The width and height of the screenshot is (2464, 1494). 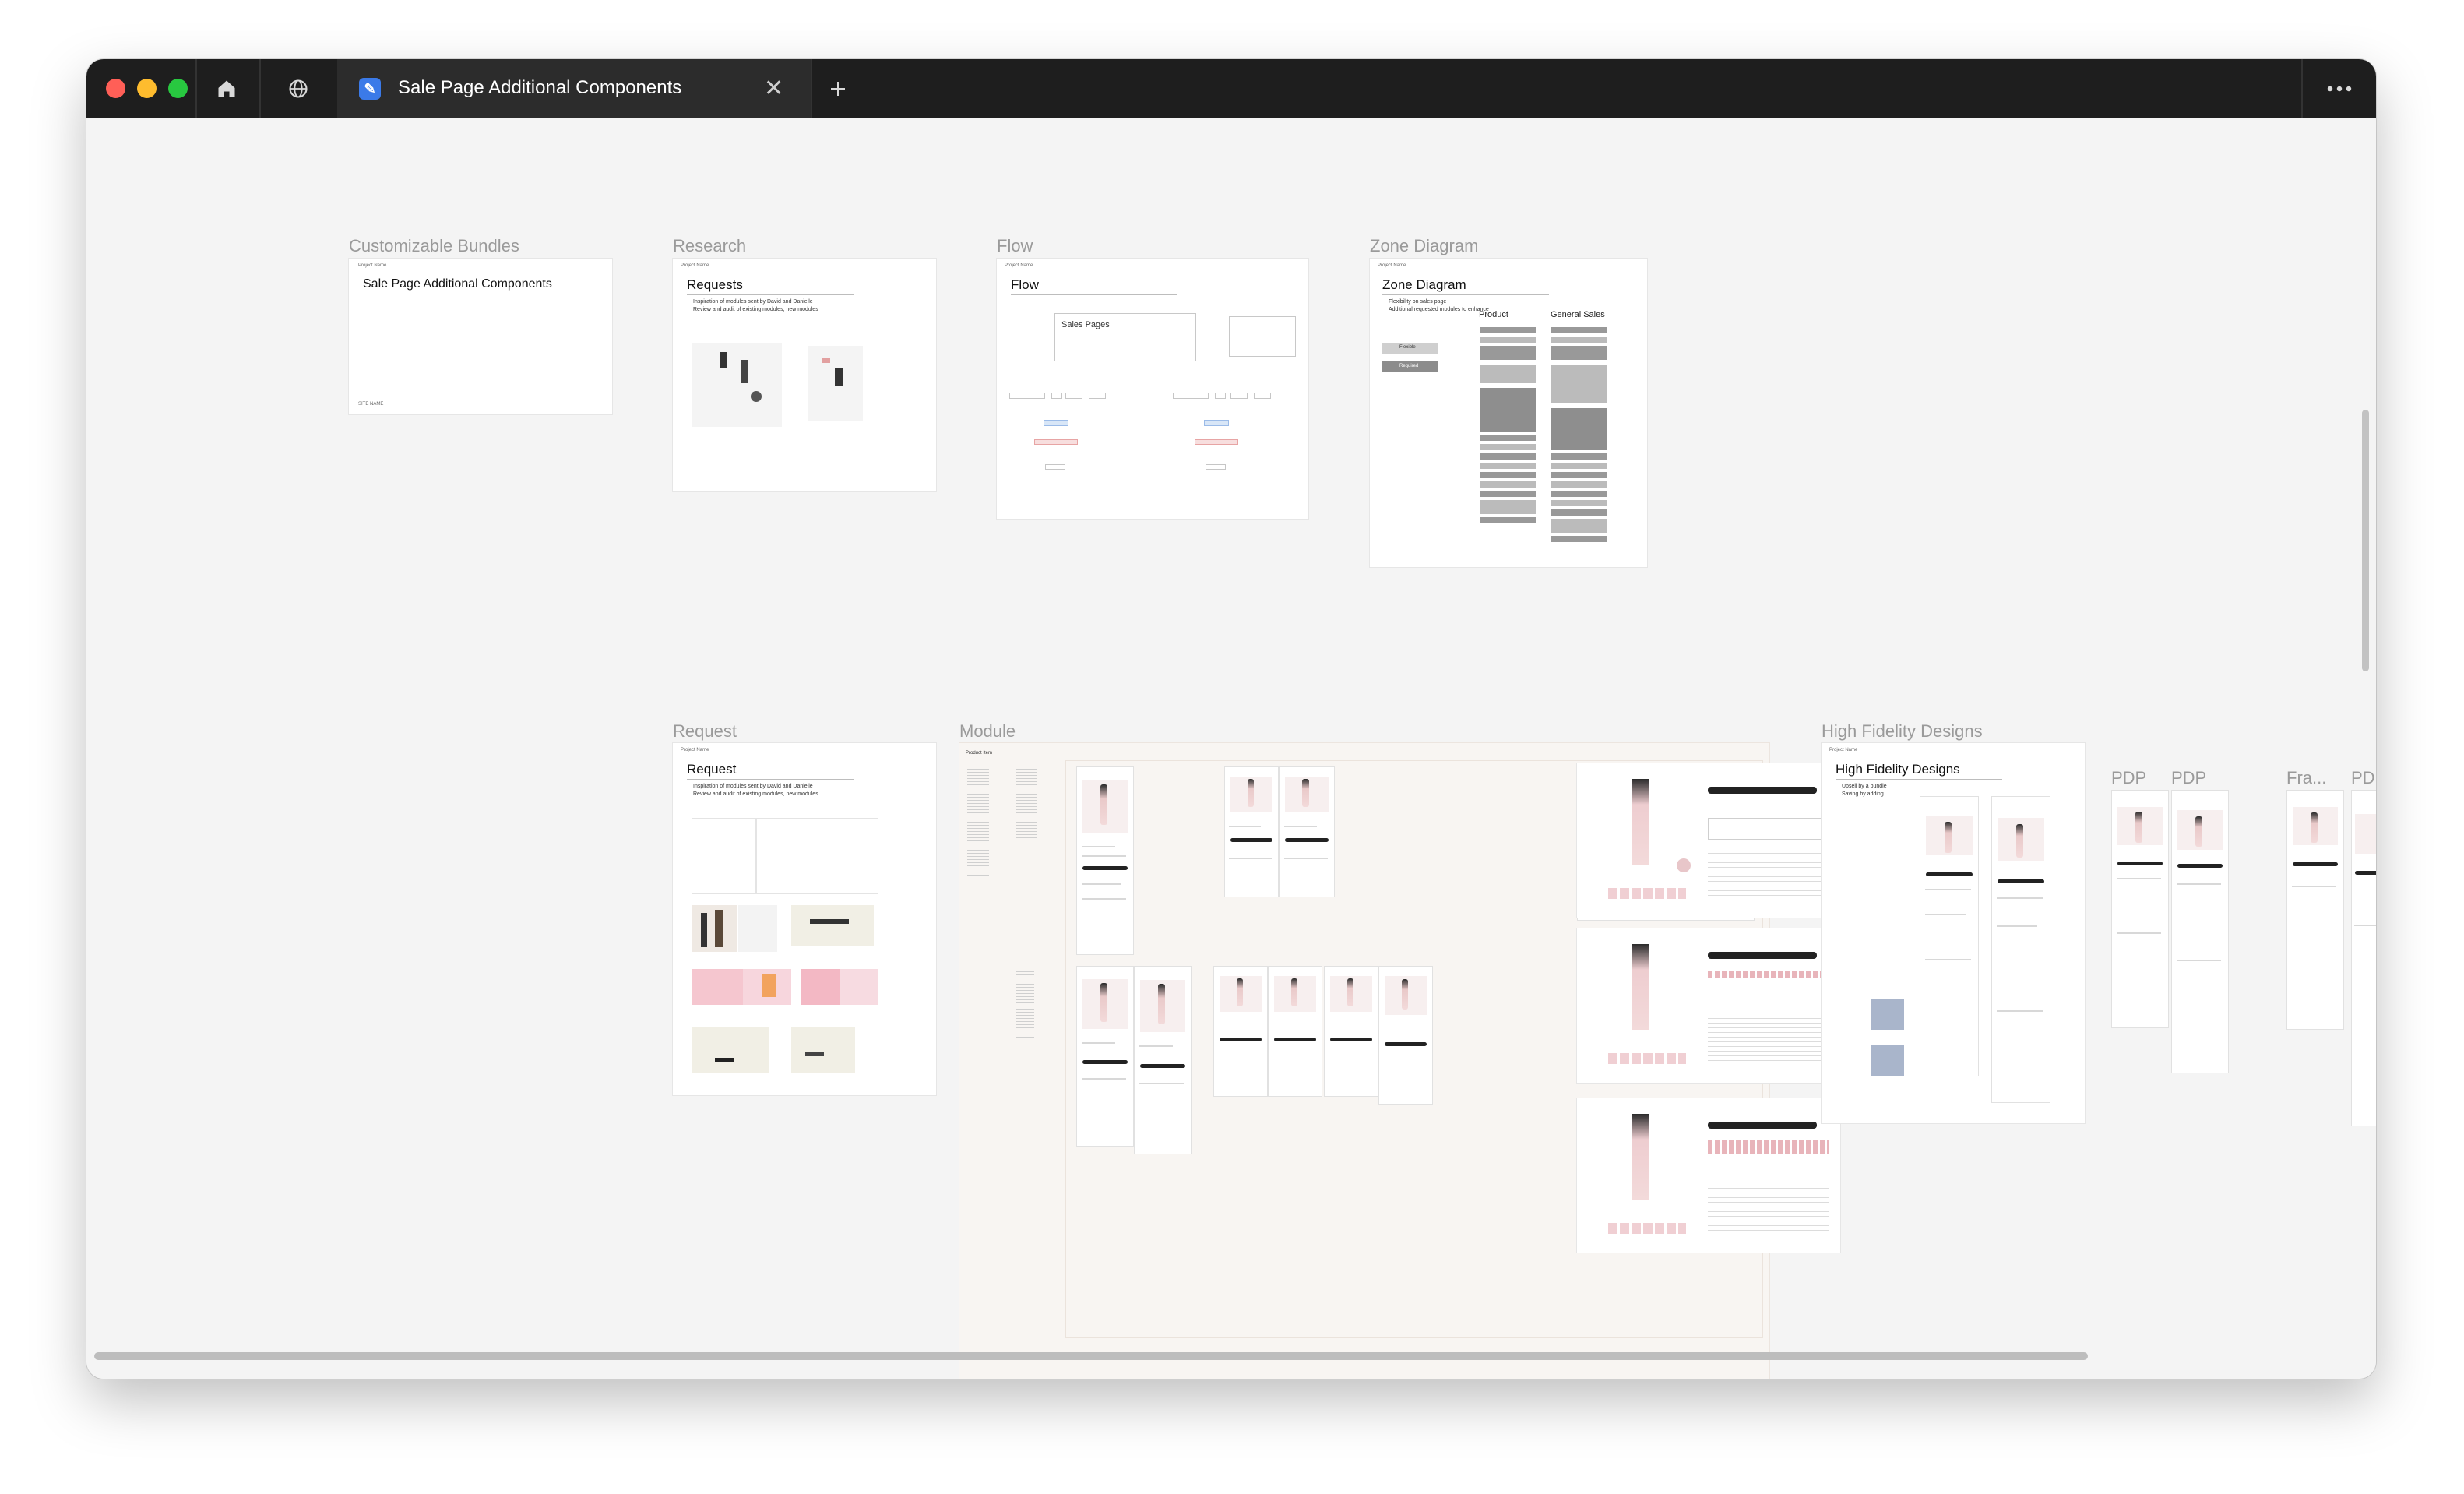 I want to click on close-window-button, so click(x=115, y=88).